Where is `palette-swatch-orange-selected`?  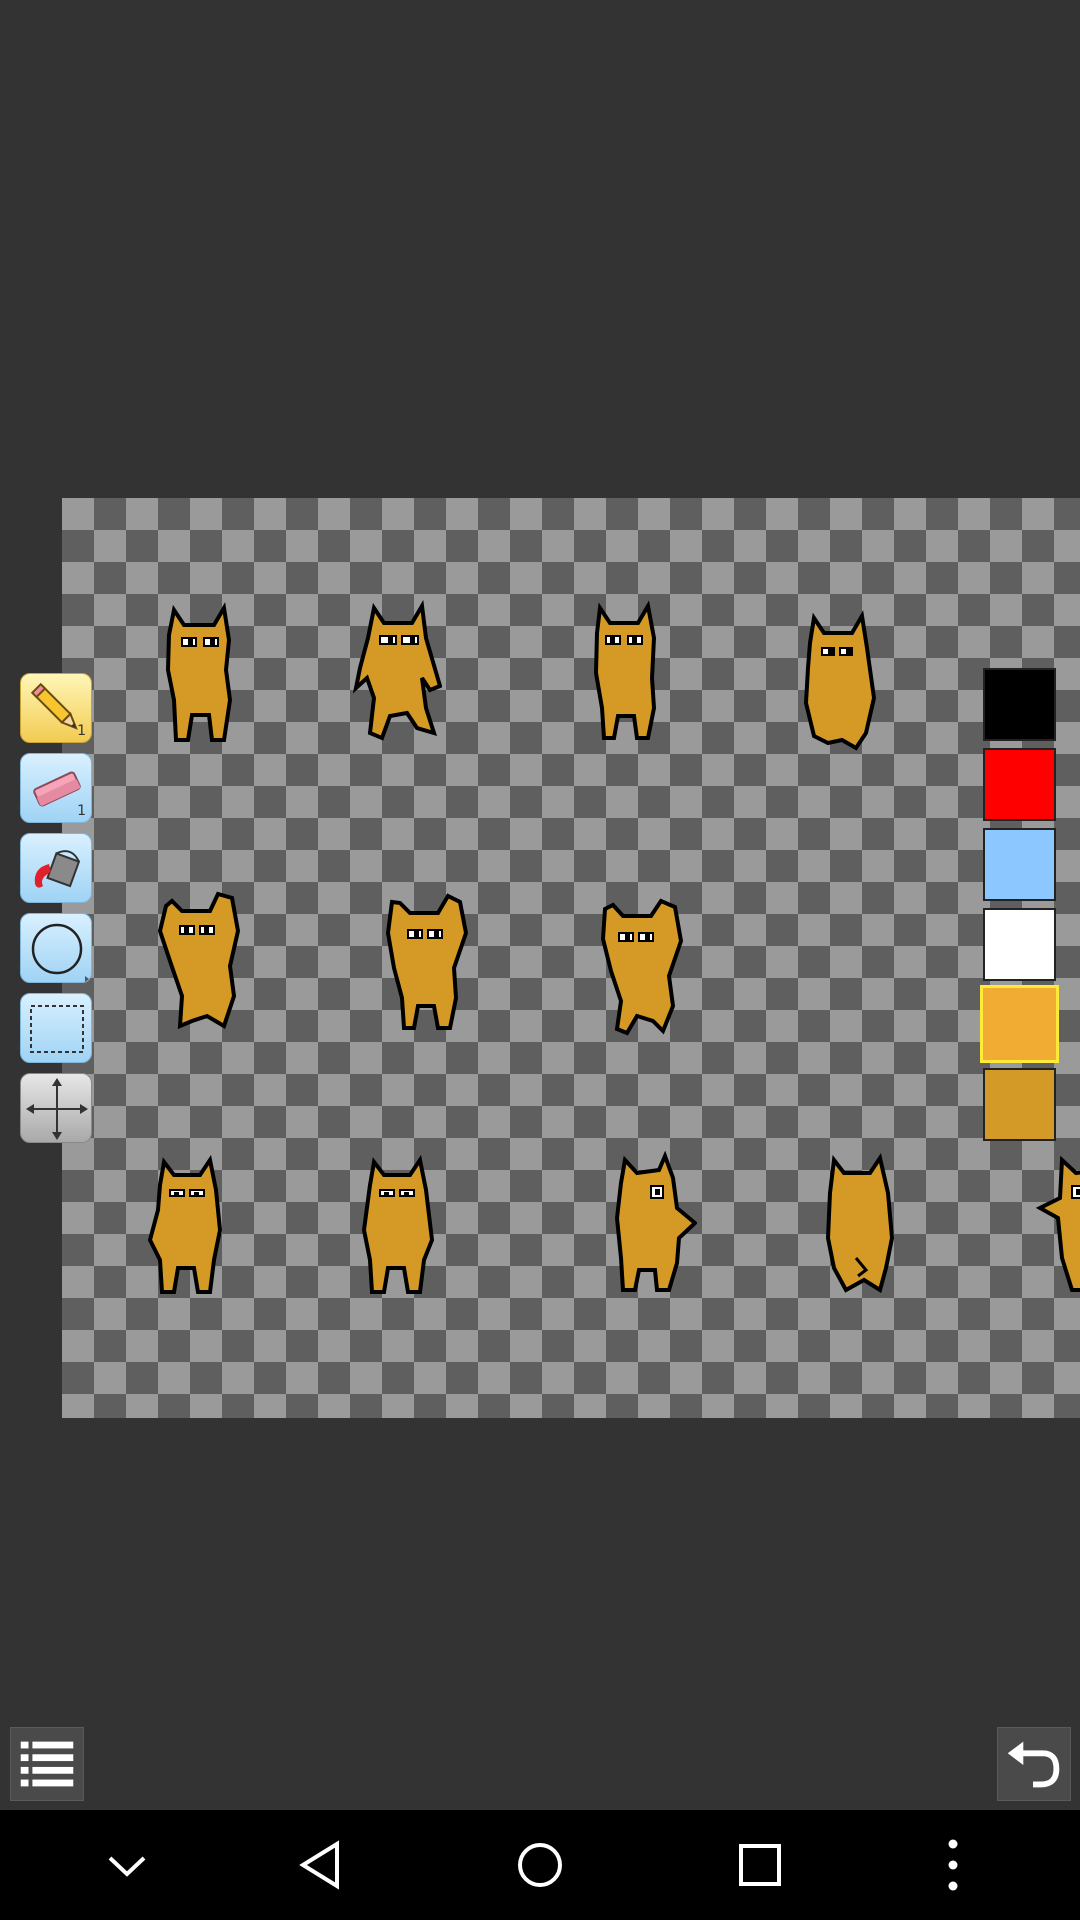 palette-swatch-orange-selected is located at coordinates (1019, 1024).